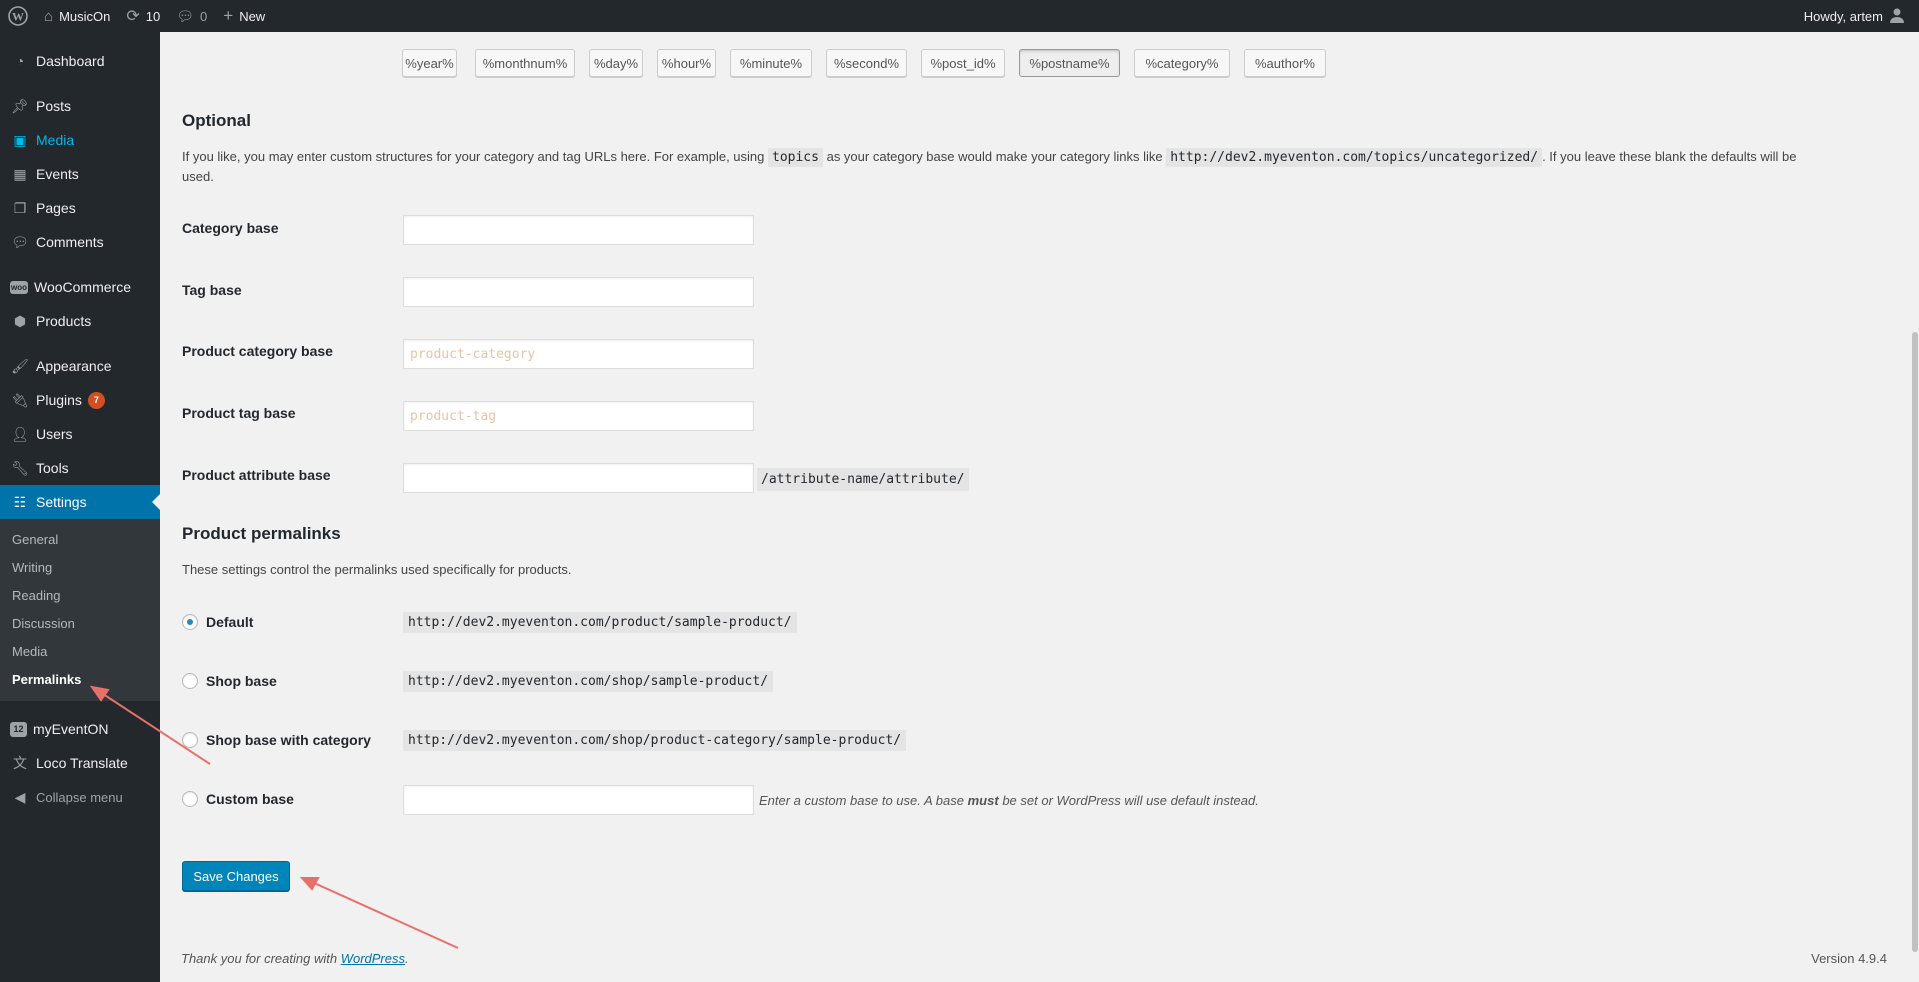  I want to click on menu-pages: ❐ Pages, so click(80, 208).